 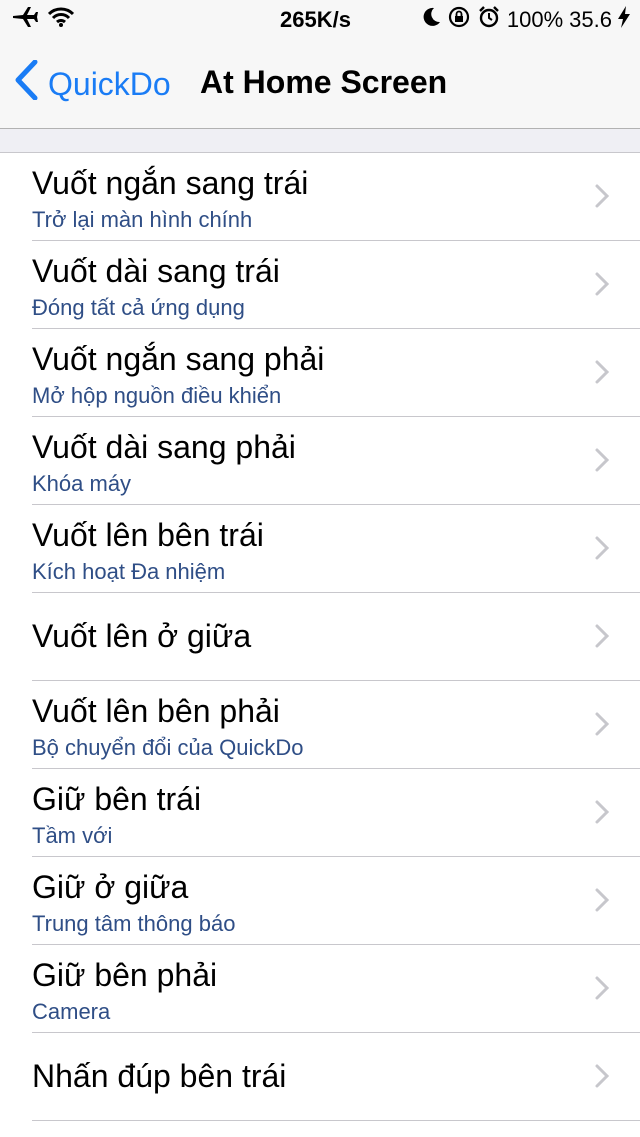 I want to click on item-title: Vuốt ngắn sang trái, so click(x=170, y=183).